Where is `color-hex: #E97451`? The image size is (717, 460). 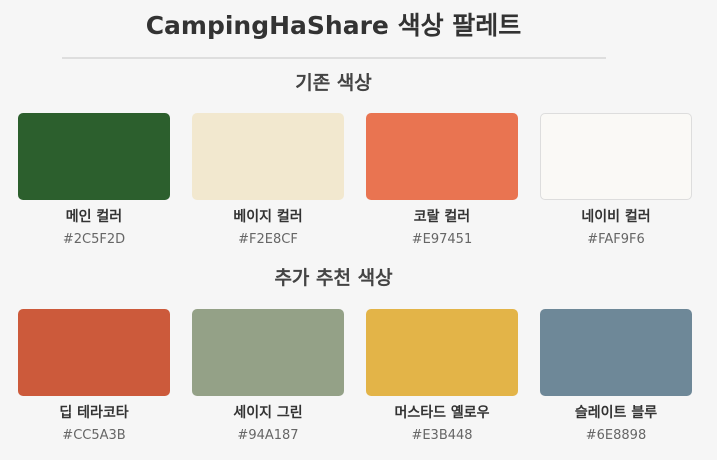
color-hex: #E97451 is located at coordinates (442, 239).